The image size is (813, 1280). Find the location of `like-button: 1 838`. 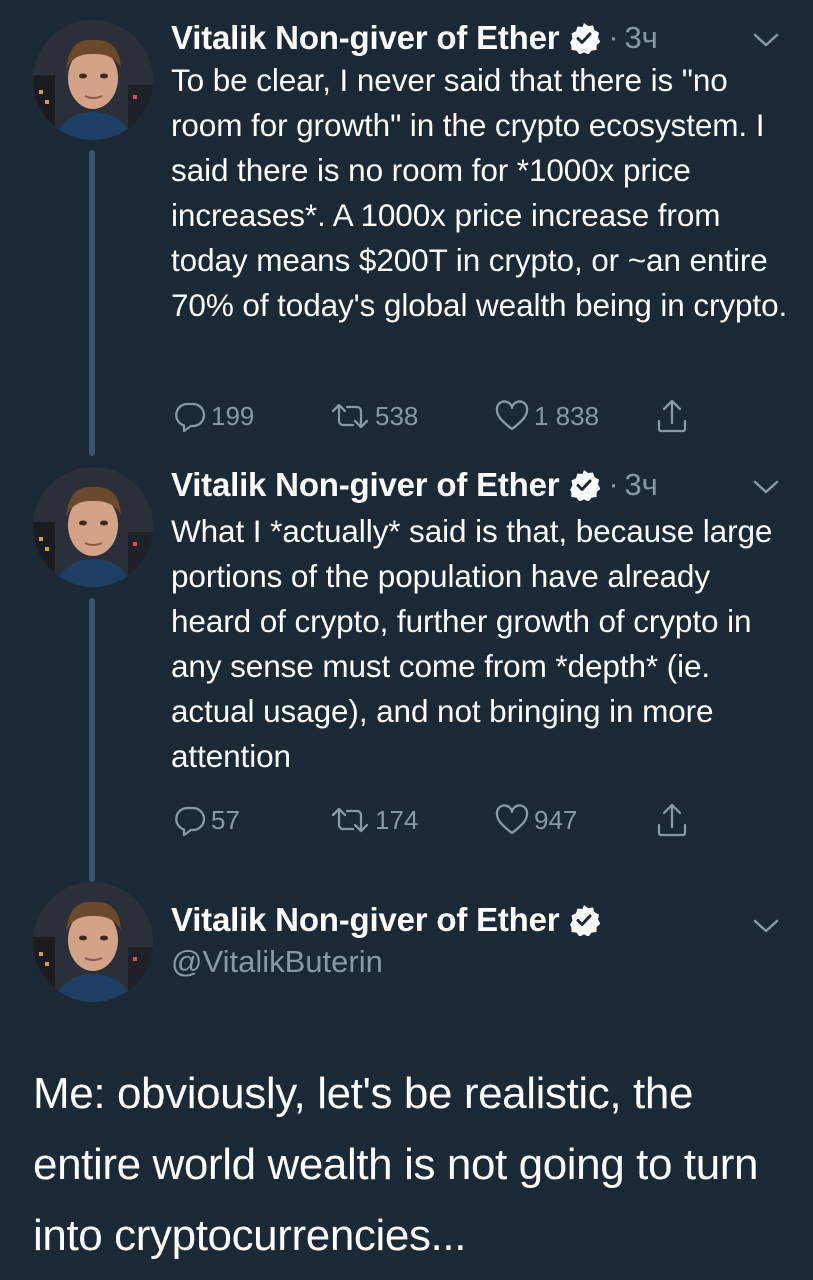

like-button: 1 838 is located at coordinates (546, 416).